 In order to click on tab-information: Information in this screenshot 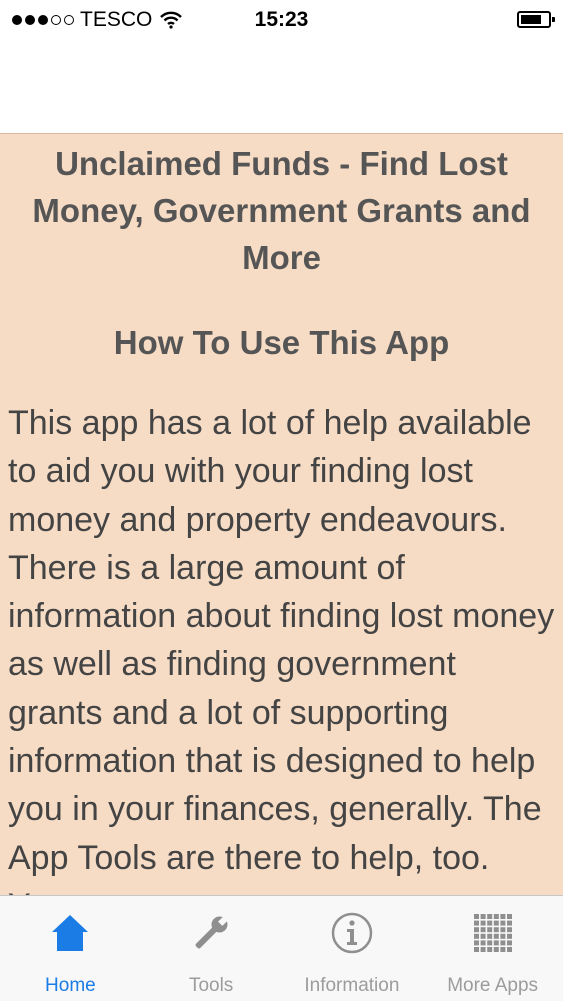, I will do `click(352, 948)`.